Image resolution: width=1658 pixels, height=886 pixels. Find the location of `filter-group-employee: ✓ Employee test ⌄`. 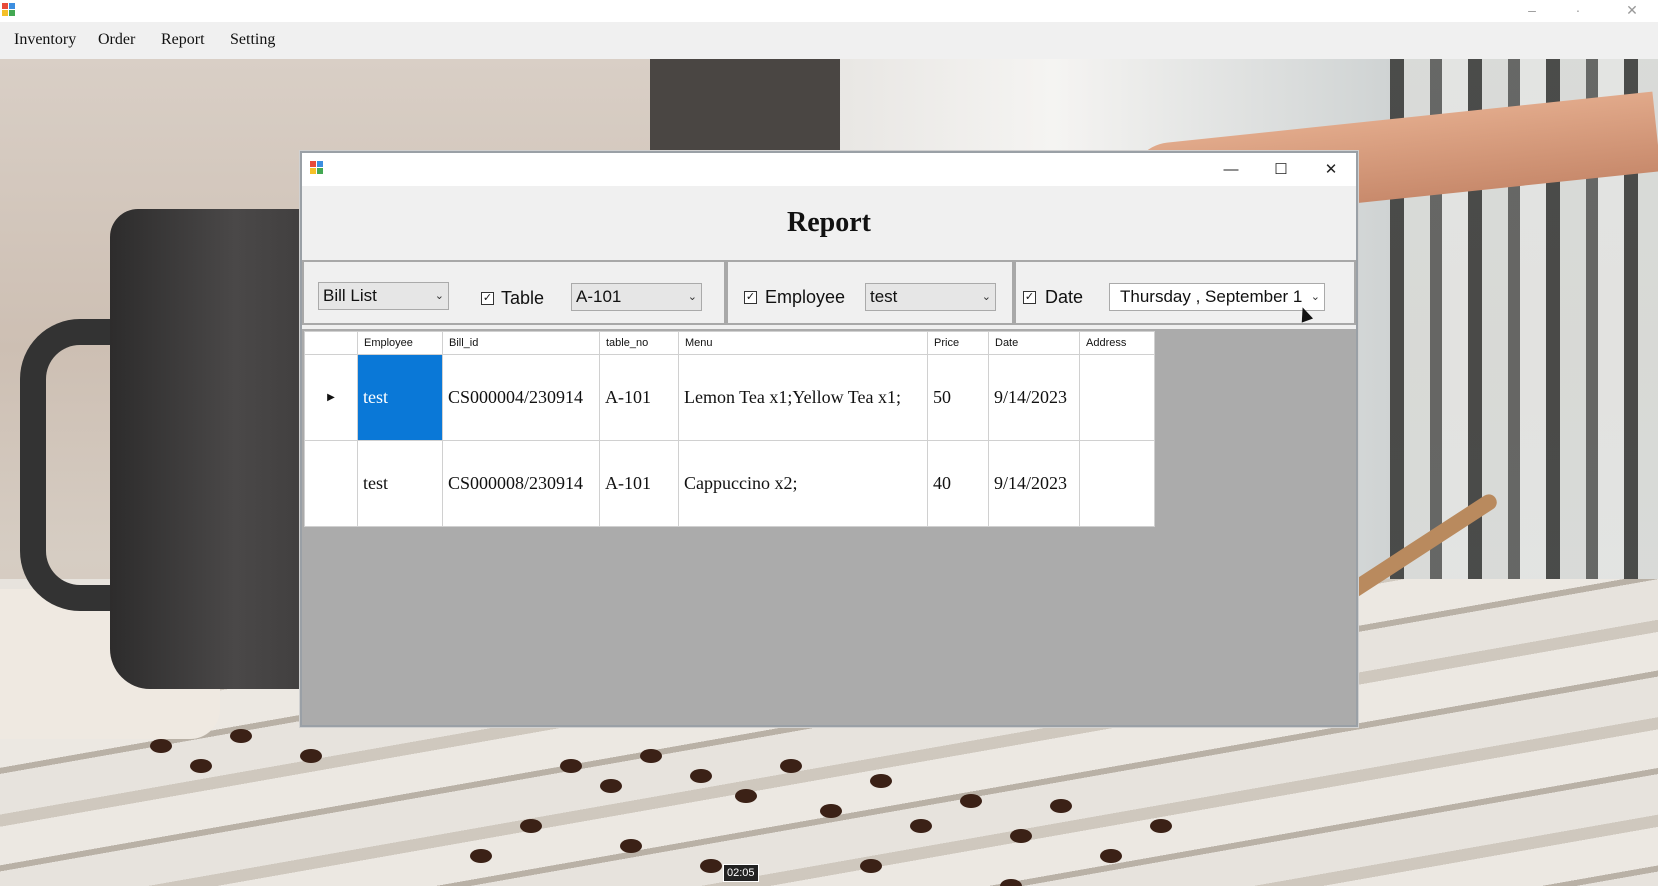

filter-group-employee: ✓ Employee test ⌄ is located at coordinates (870, 292).